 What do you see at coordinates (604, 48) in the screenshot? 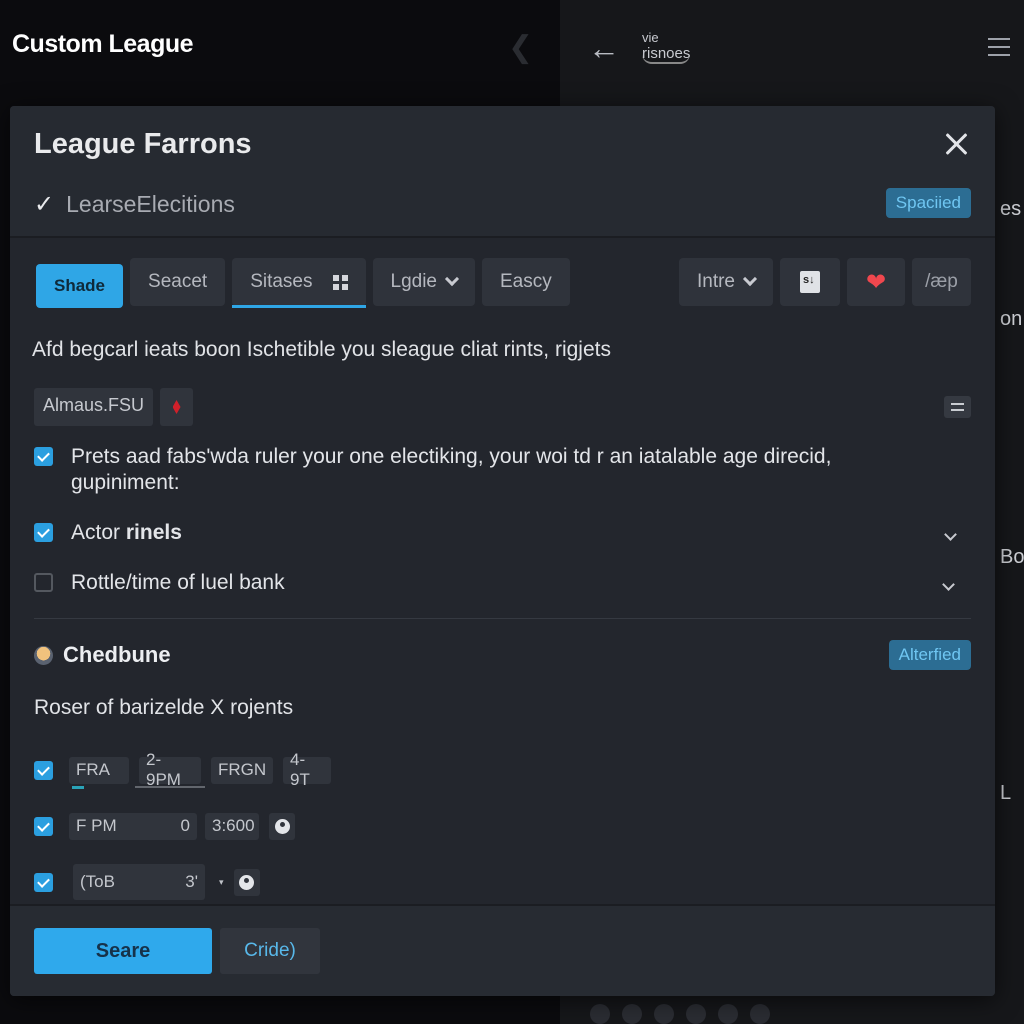
I see `back-arrow-icon: ←` at bounding box center [604, 48].